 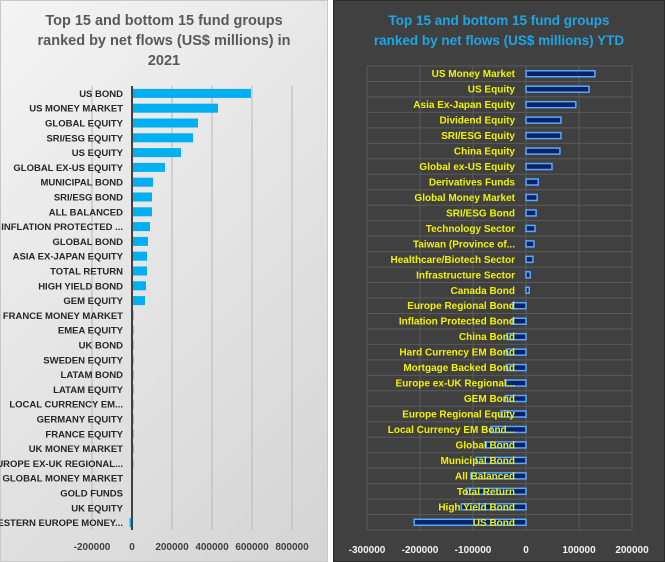 I want to click on category-label: UK EQUITY, so click(x=97, y=508).